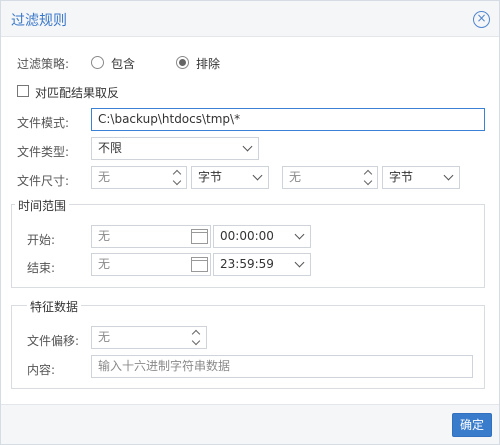  Describe the element at coordinates (77, 93) in the screenshot. I see `invert-checkbox-label: 对匹配结果取反` at that location.